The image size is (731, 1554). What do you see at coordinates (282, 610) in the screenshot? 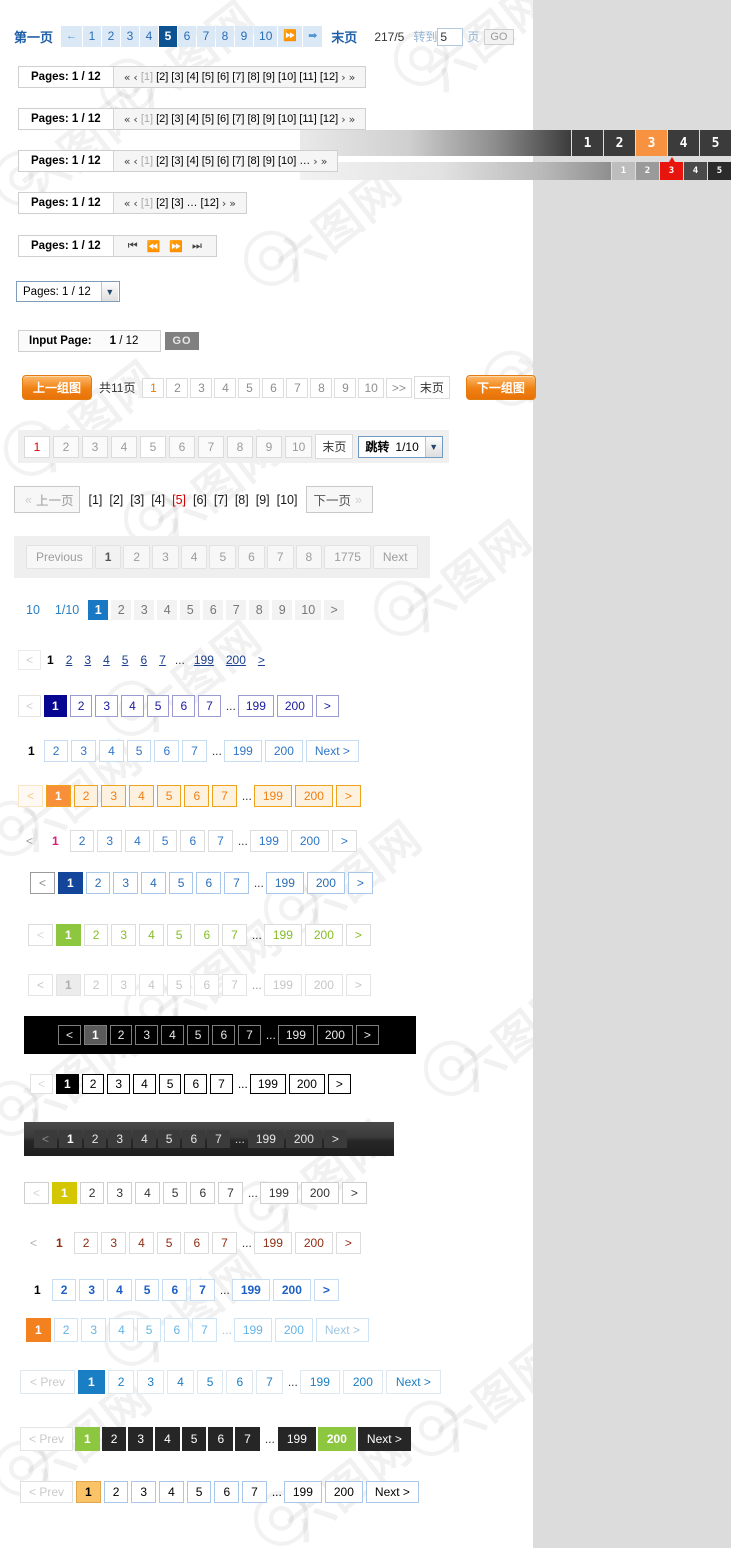
I see `page-9: 9` at bounding box center [282, 610].